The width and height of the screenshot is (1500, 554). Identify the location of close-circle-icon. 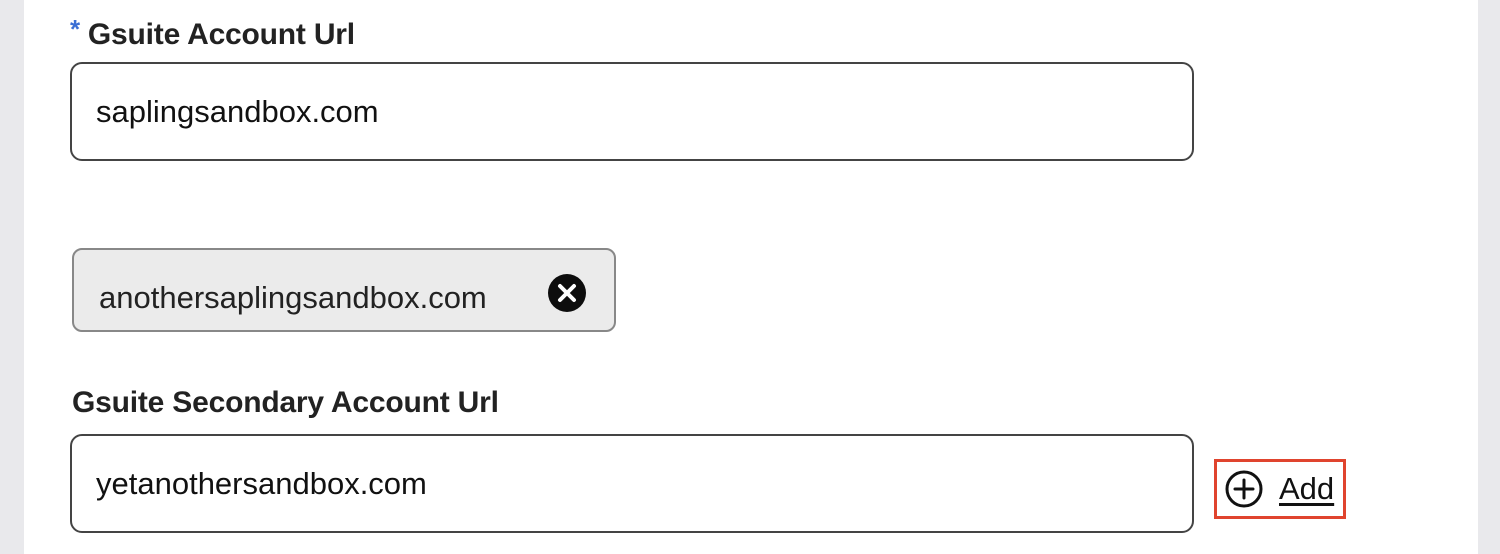
(567, 293).